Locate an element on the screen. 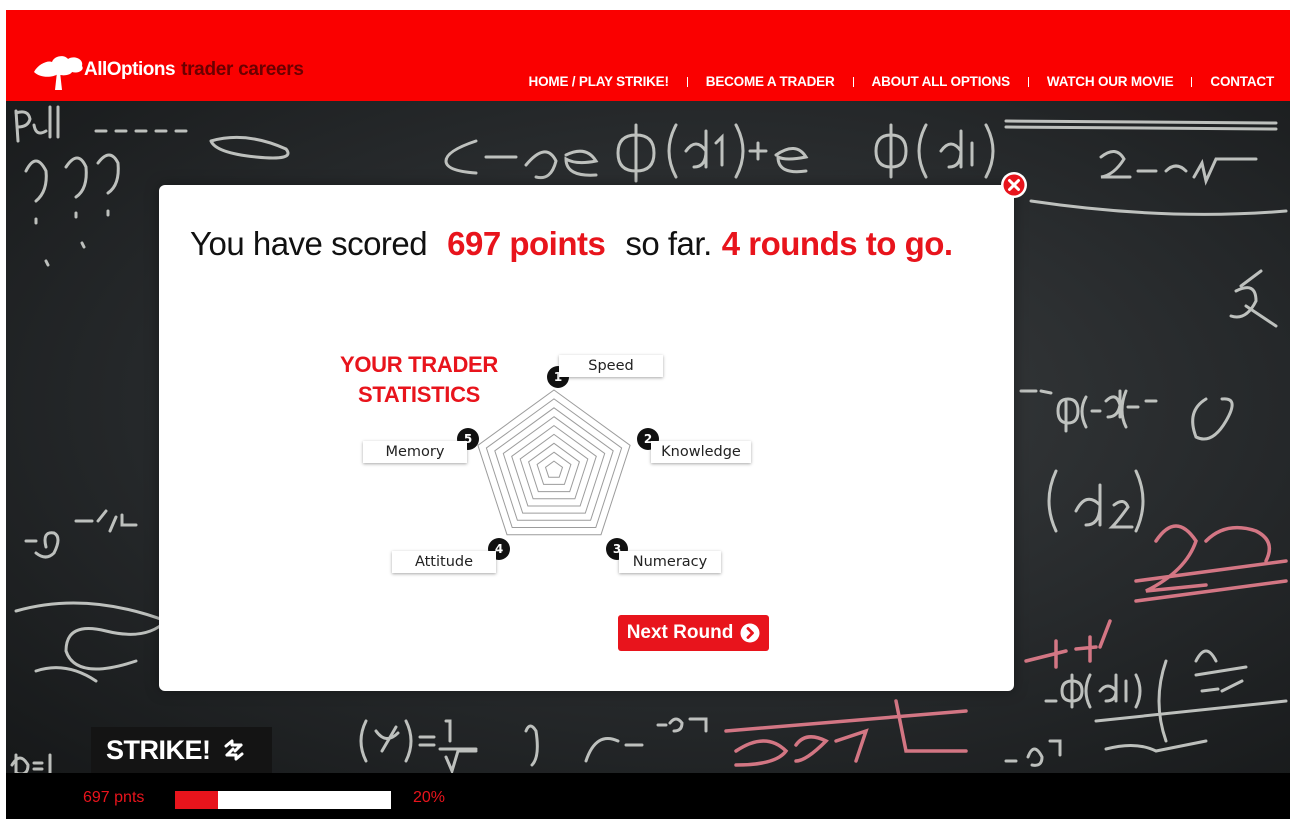 This screenshot has width=1292, height=819. stat-label-attitude: Attitude is located at coordinates (444, 562).